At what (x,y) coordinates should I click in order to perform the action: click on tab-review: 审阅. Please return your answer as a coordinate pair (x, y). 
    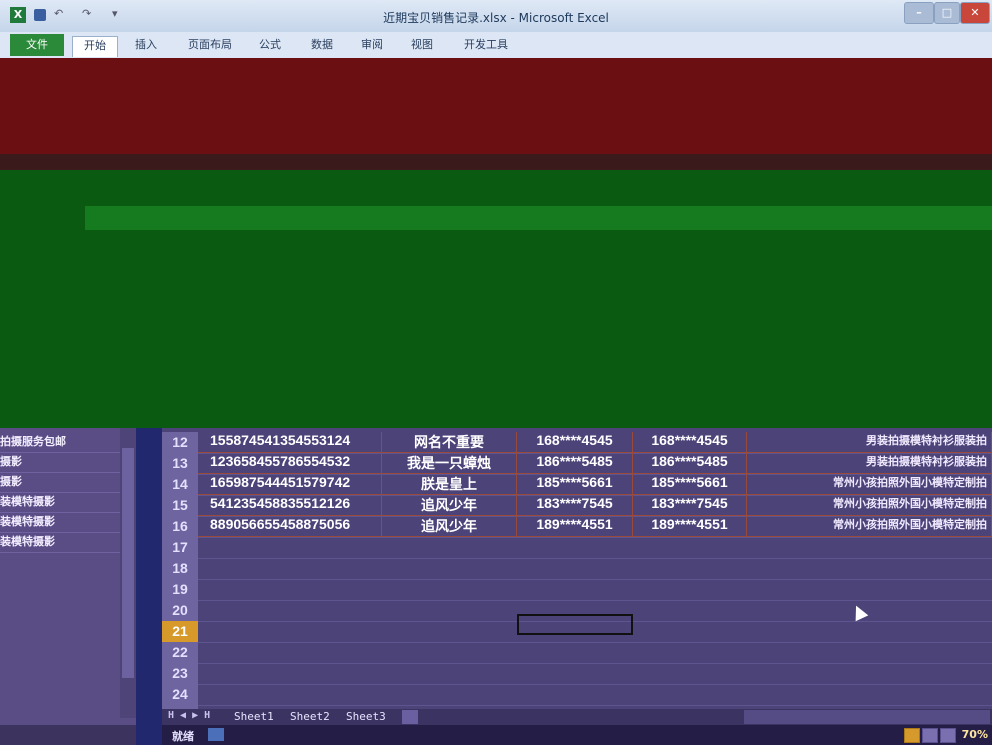
    Looking at the image, I should click on (372, 46).